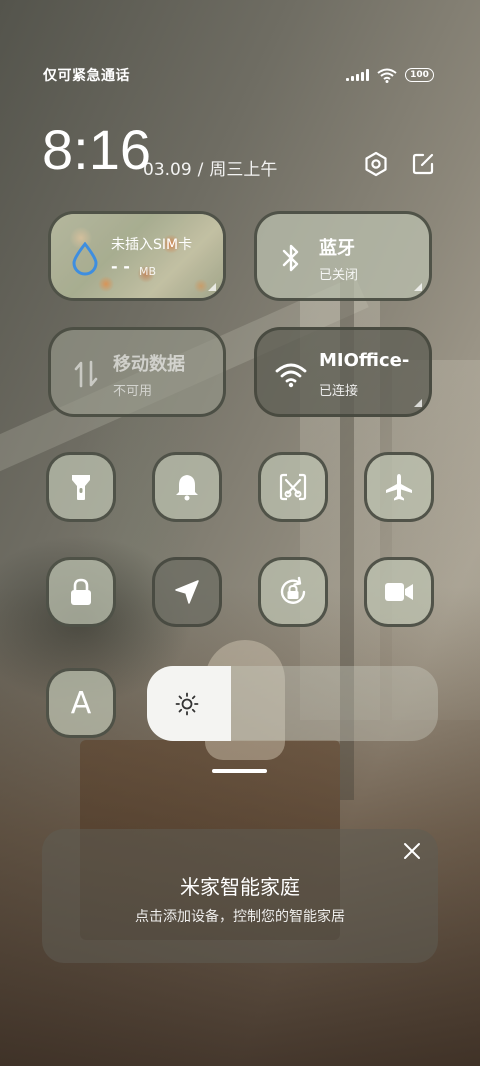 Image resolution: width=480 pixels, height=1066 pixels. What do you see at coordinates (149, 364) in the screenshot?
I see `mobile-data-title: 移动数据` at bounding box center [149, 364].